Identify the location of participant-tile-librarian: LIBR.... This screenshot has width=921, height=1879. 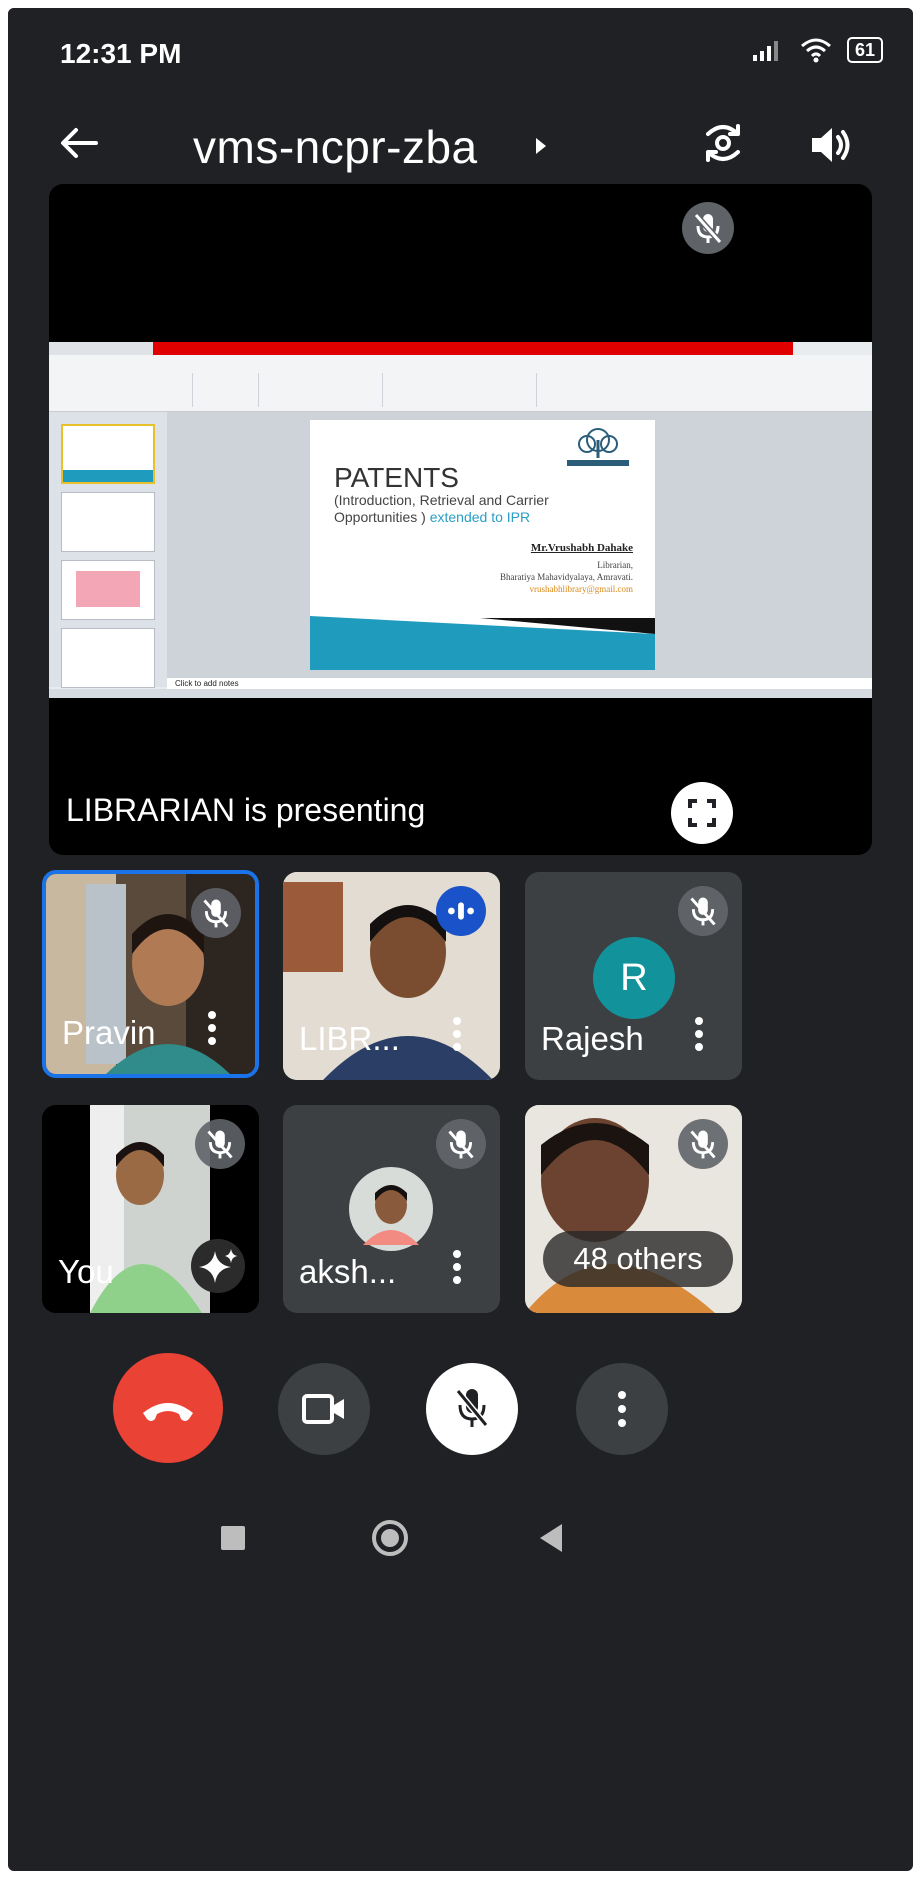
(391, 976).